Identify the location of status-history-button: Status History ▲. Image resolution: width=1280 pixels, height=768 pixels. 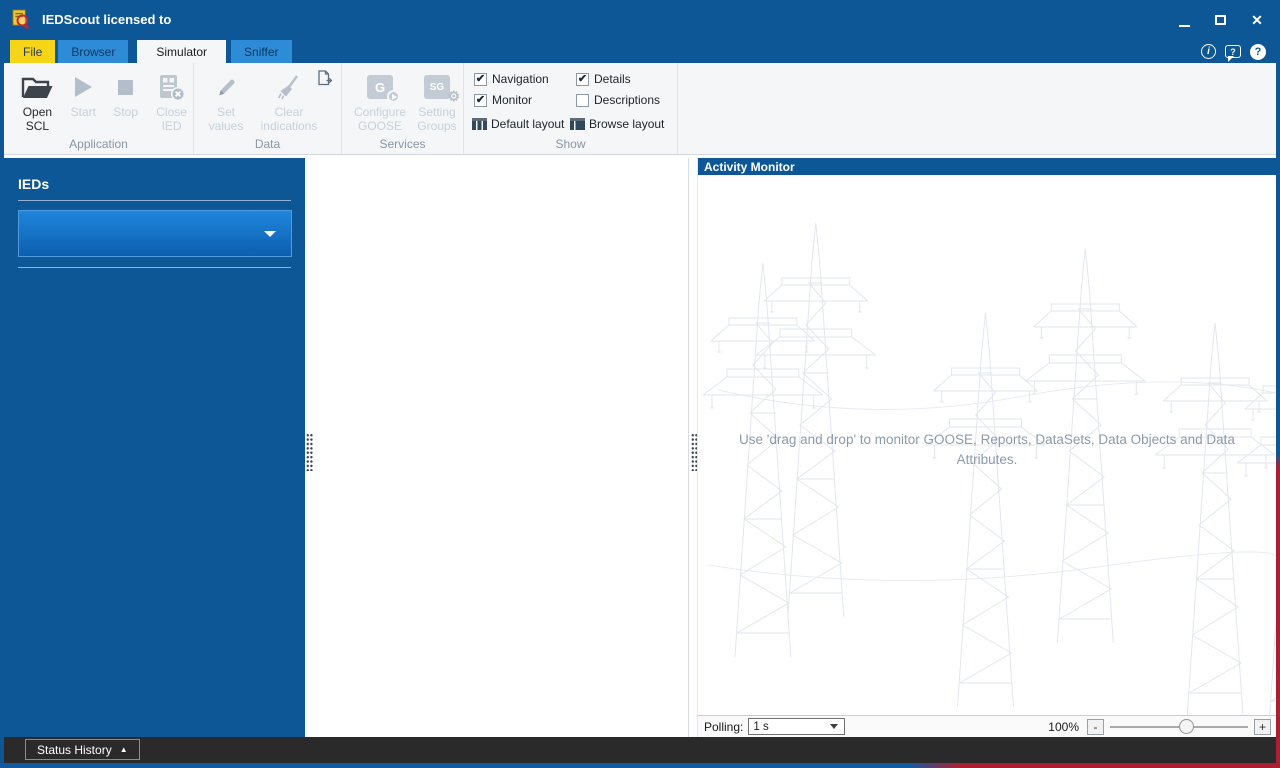
(82, 749).